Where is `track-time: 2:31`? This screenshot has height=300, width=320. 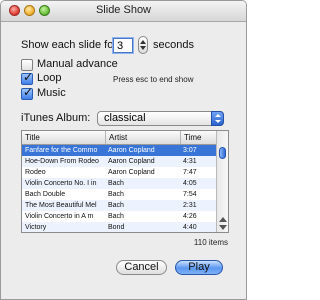 track-time: 2:31 is located at coordinates (190, 205).